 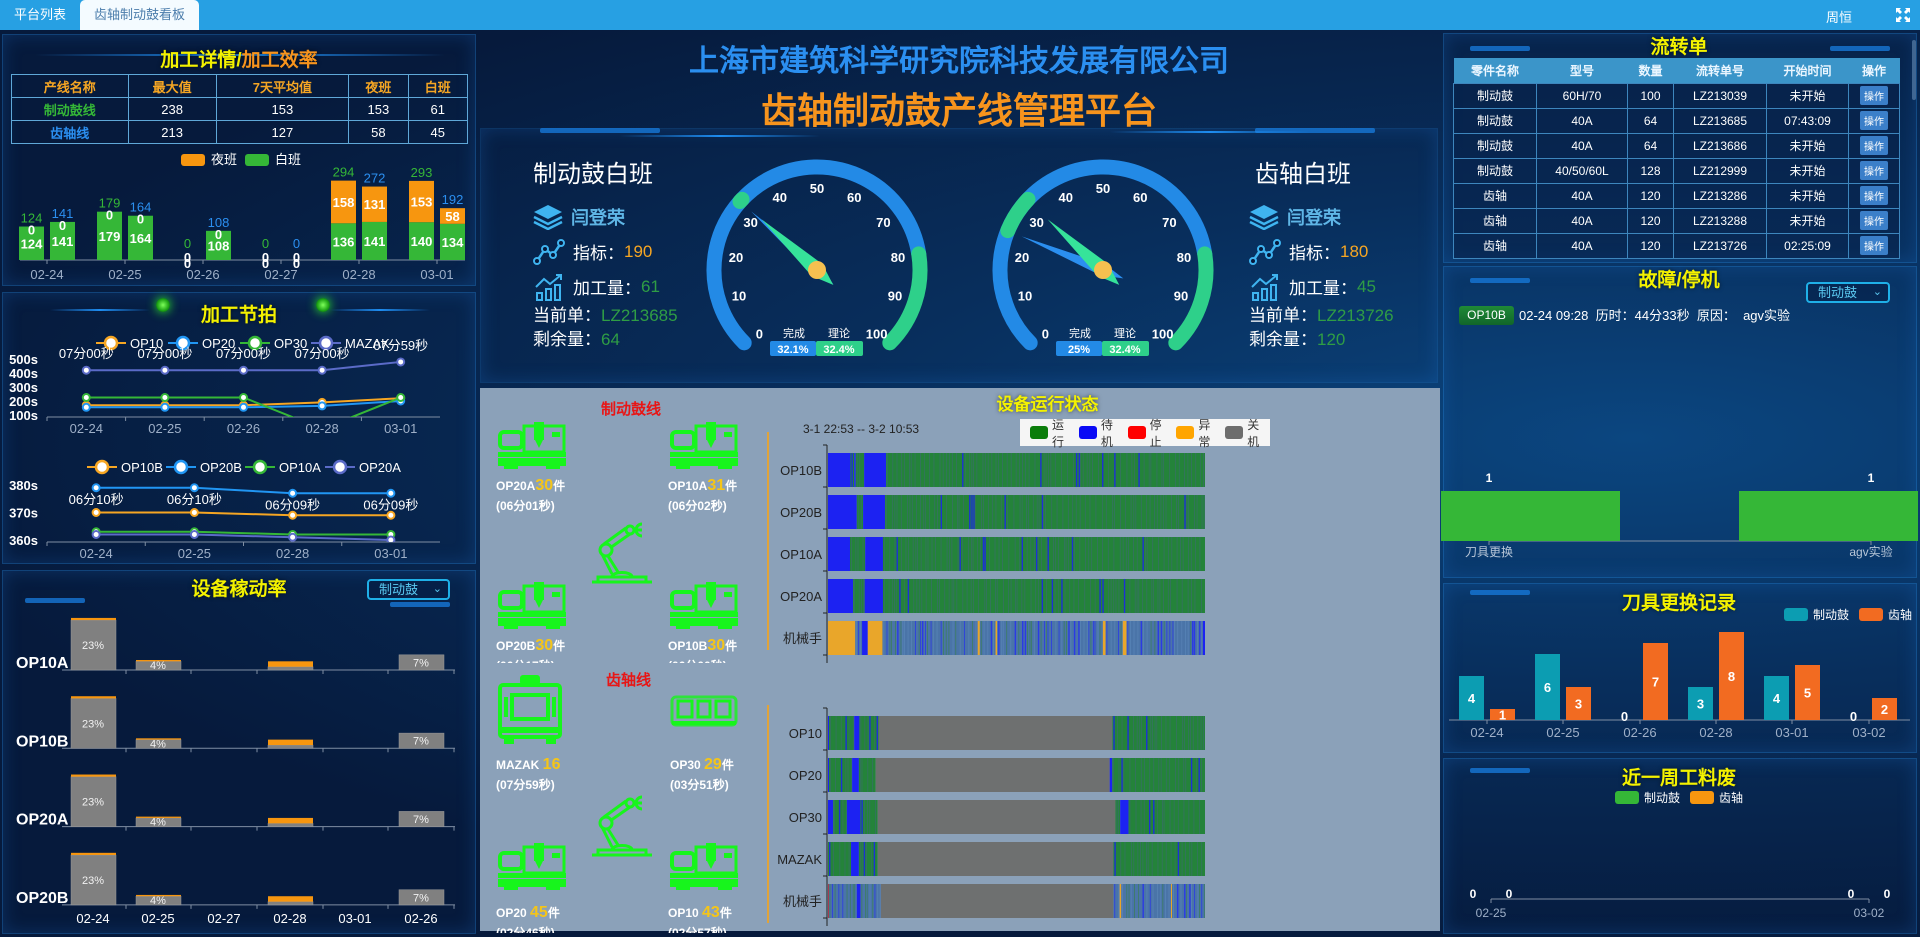 What do you see at coordinates (290, 668) in the screenshot?
I see `bar-utilization` at bounding box center [290, 668].